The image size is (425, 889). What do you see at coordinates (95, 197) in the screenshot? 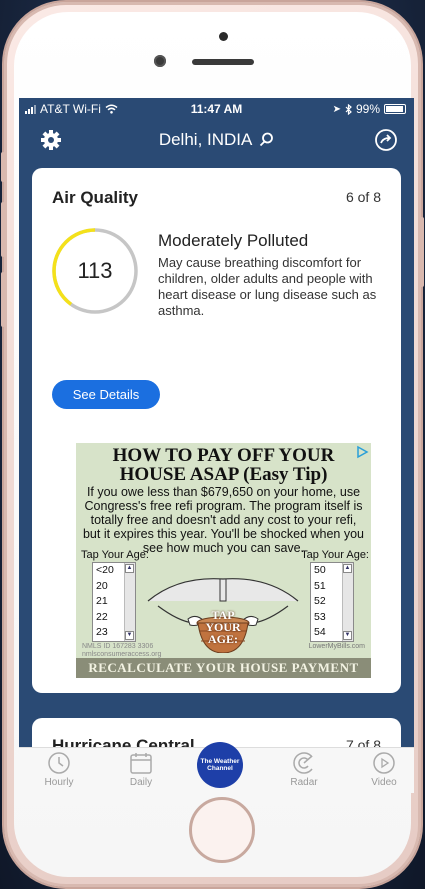
I see `card-title: Air Quality` at bounding box center [95, 197].